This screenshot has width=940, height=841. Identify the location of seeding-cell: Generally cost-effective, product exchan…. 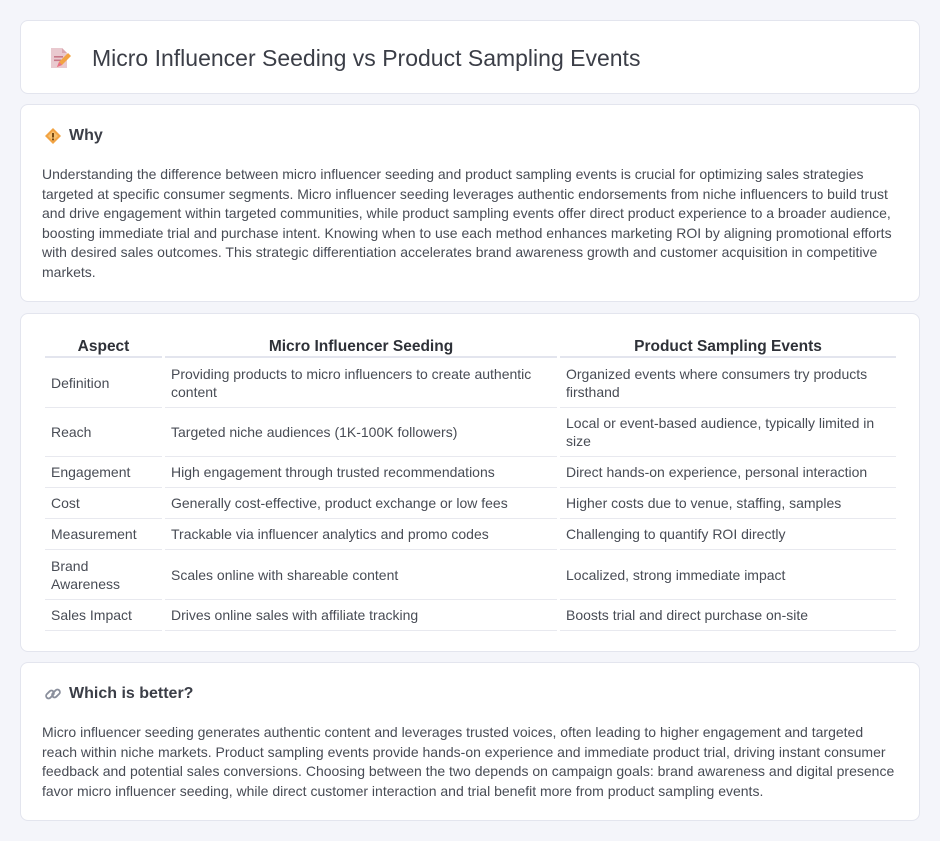
(361, 503).